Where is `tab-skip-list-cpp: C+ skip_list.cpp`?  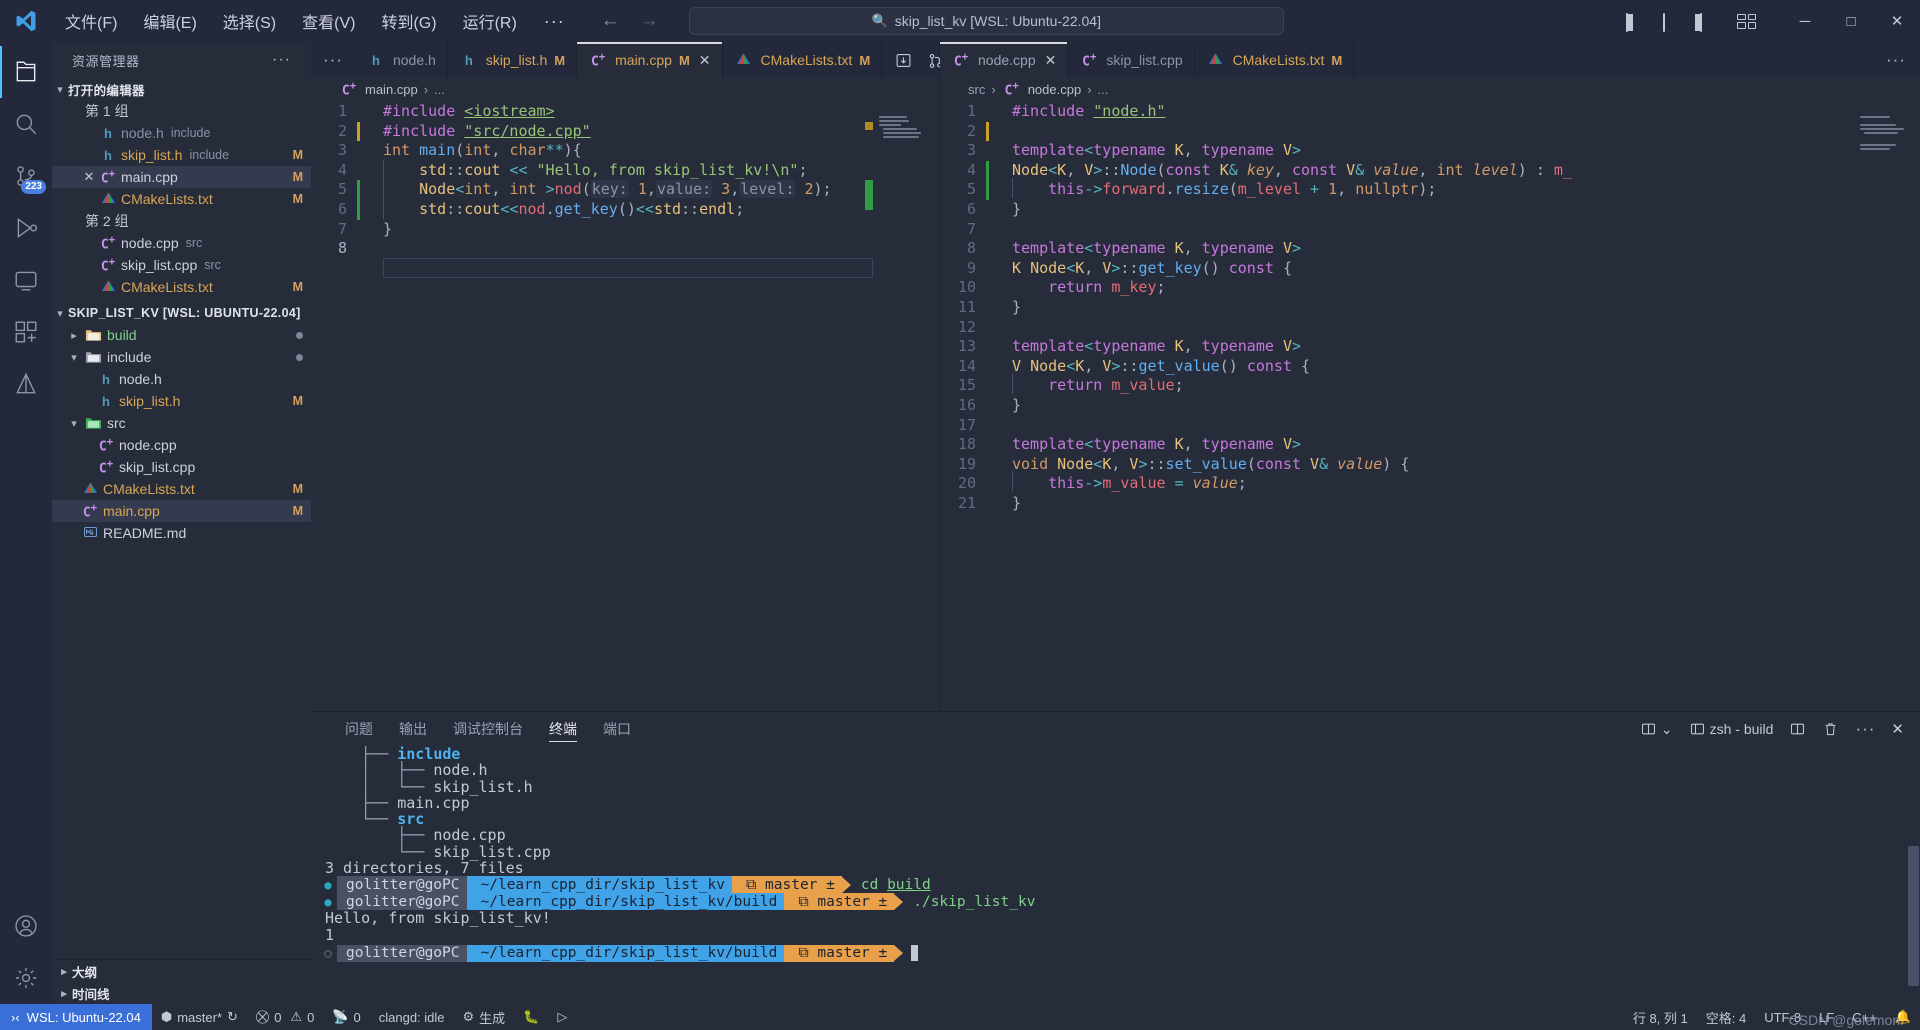 tab-skip-list-cpp: C+ skip_list.cpp is located at coordinates (1131, 60).